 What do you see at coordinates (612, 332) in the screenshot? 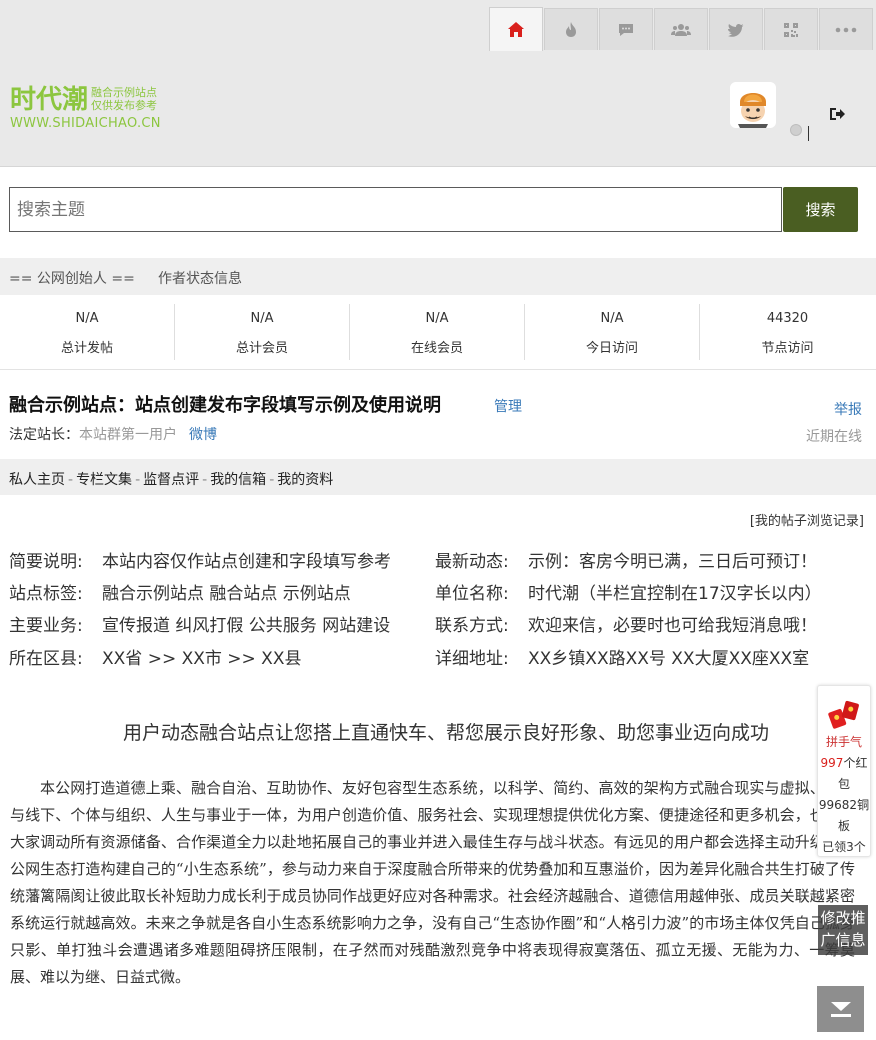
I see `stat-today: N/A 今日访问` at bounding box center [612, 332].